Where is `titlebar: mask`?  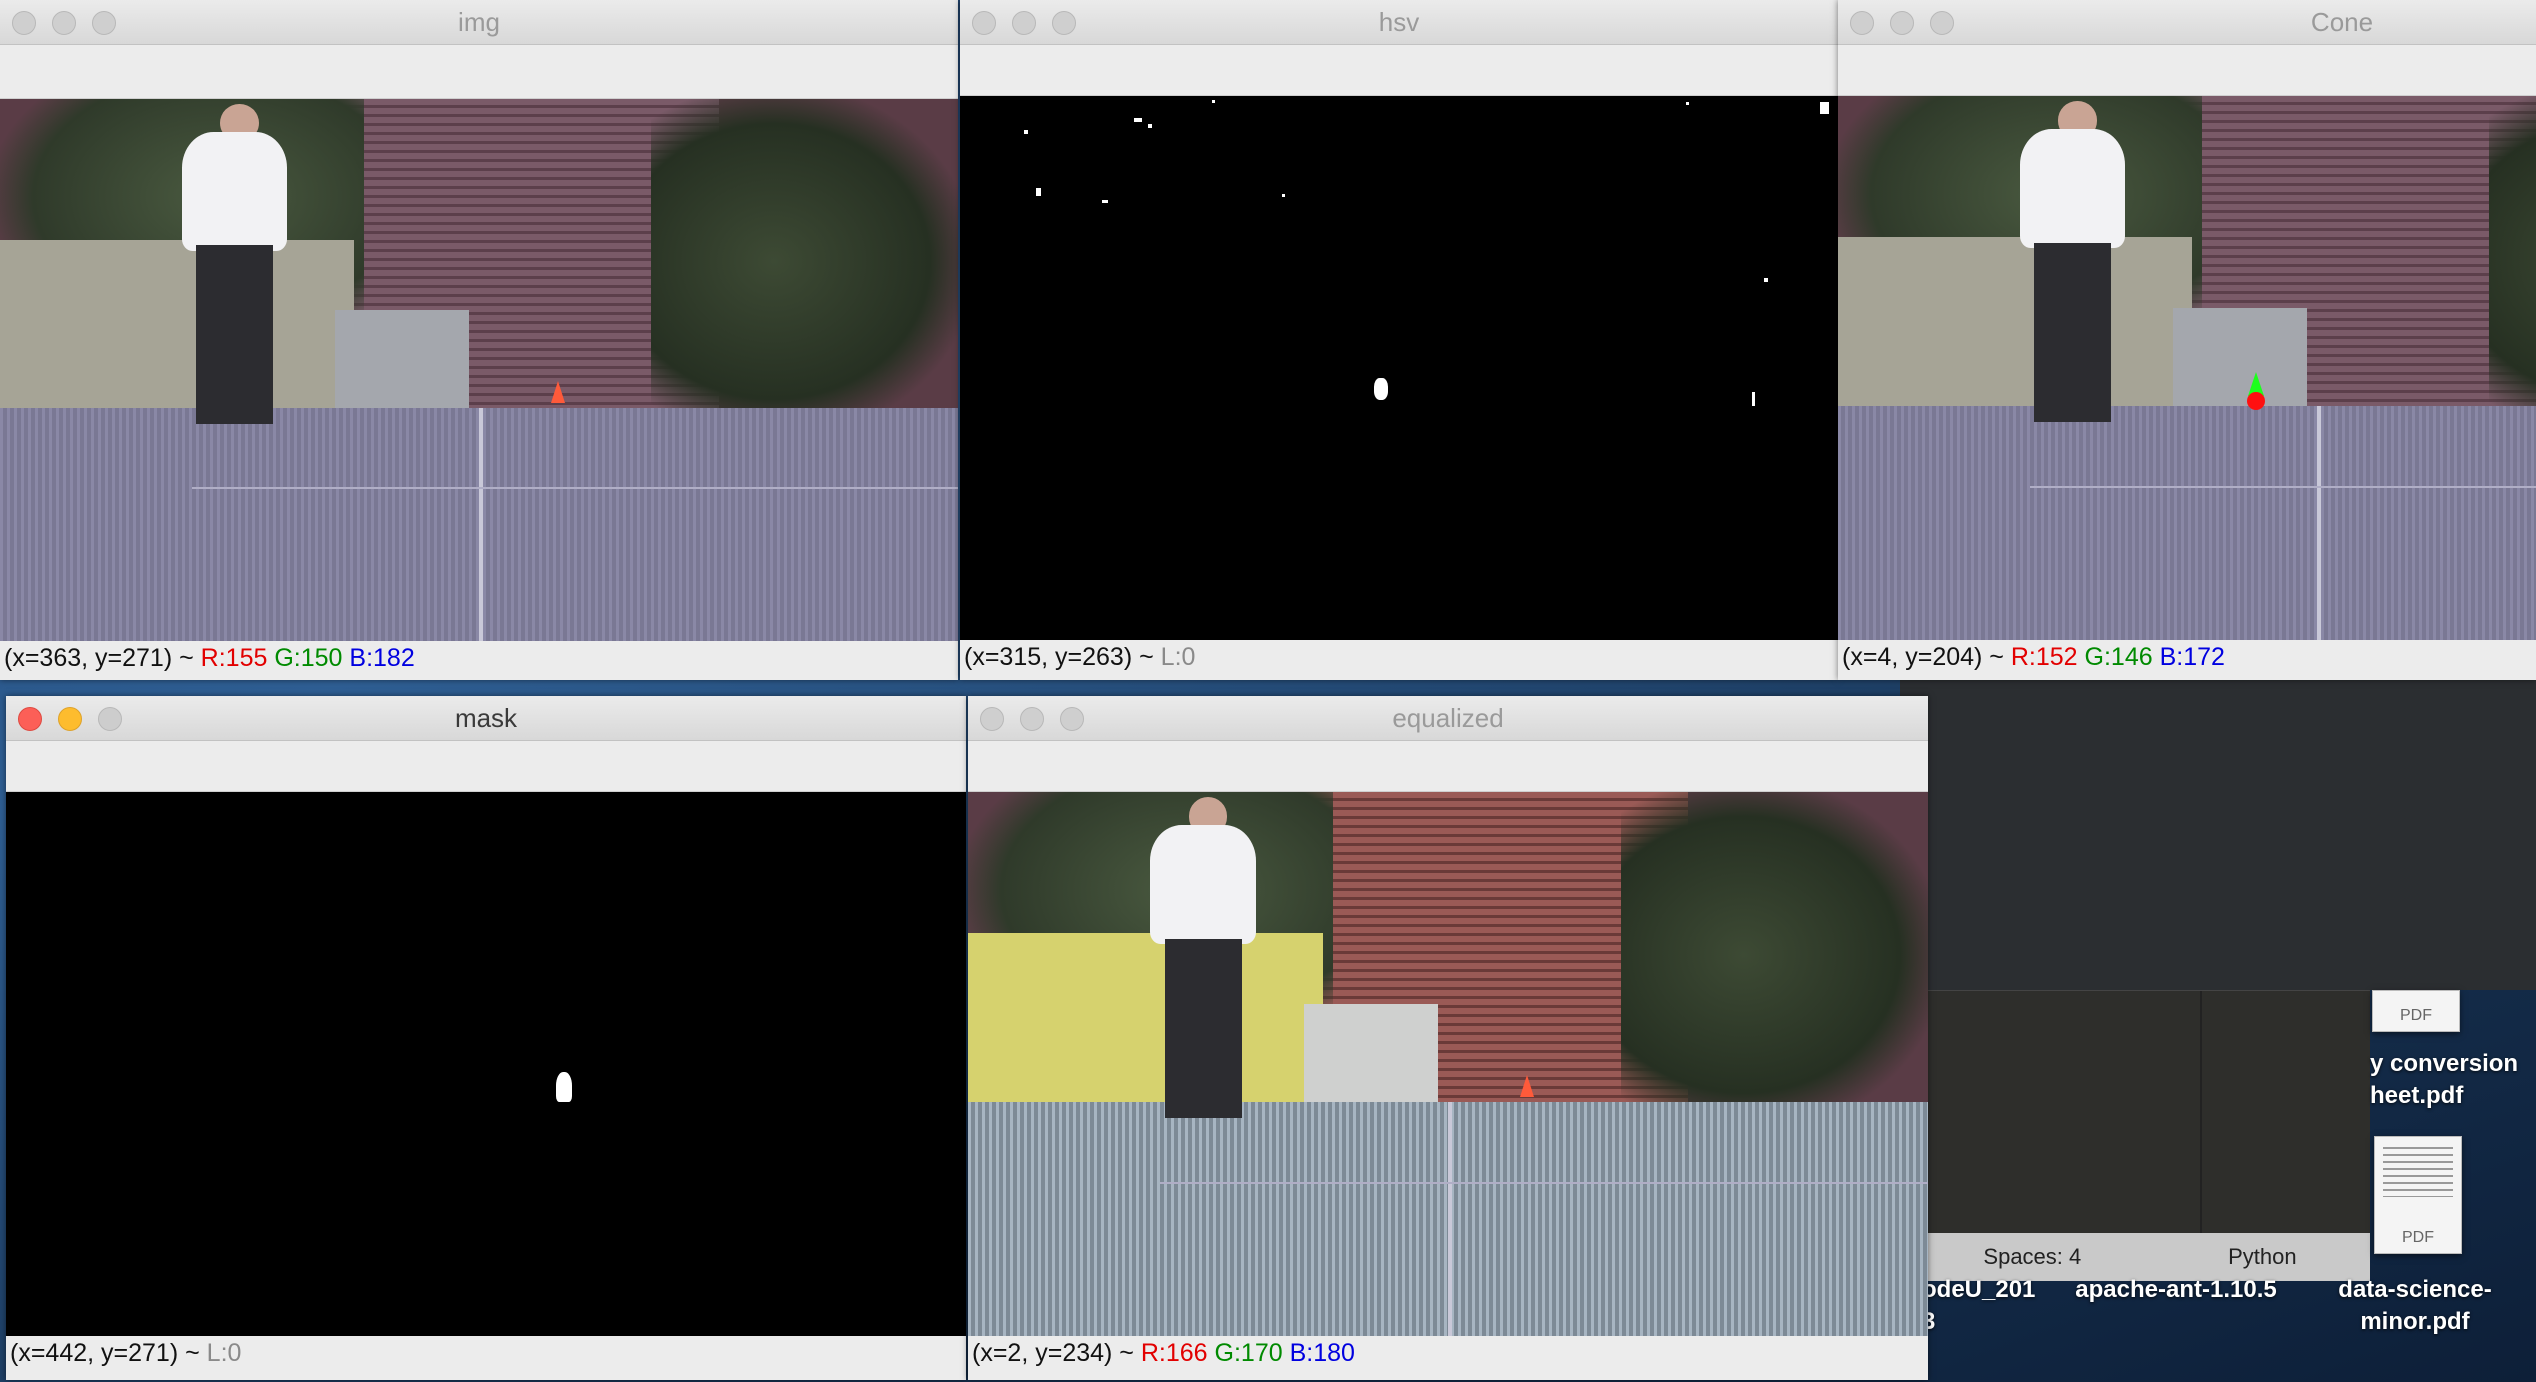 titlebar: mask is located at coordinates (486, 718).